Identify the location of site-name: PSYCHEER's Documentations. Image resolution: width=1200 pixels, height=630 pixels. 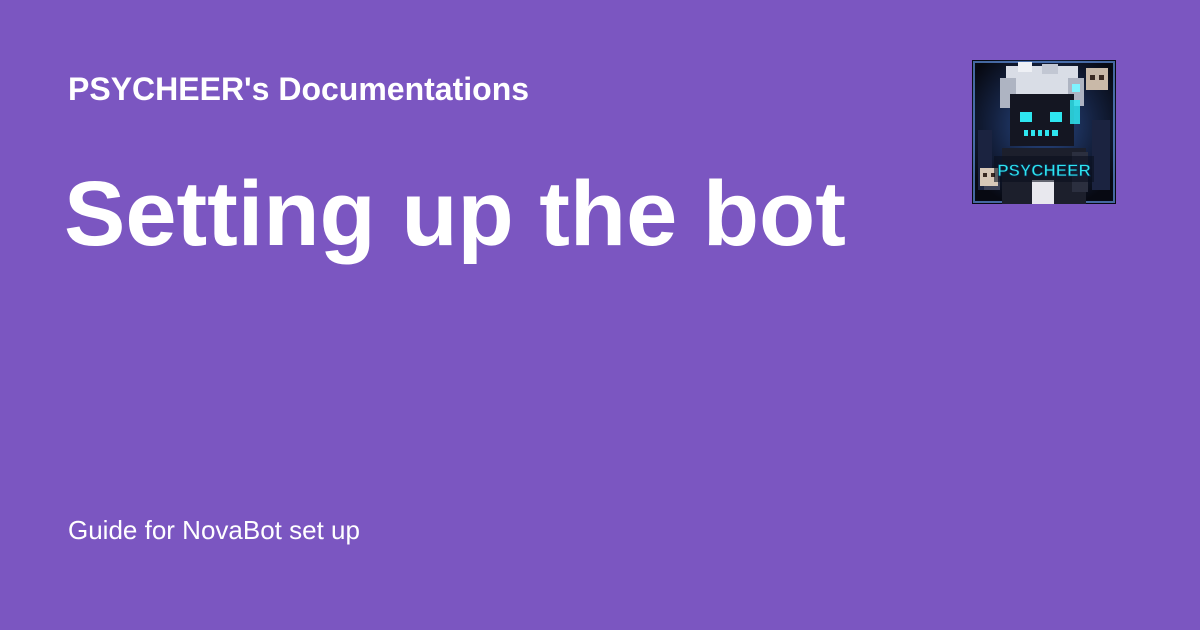
(299, 89).